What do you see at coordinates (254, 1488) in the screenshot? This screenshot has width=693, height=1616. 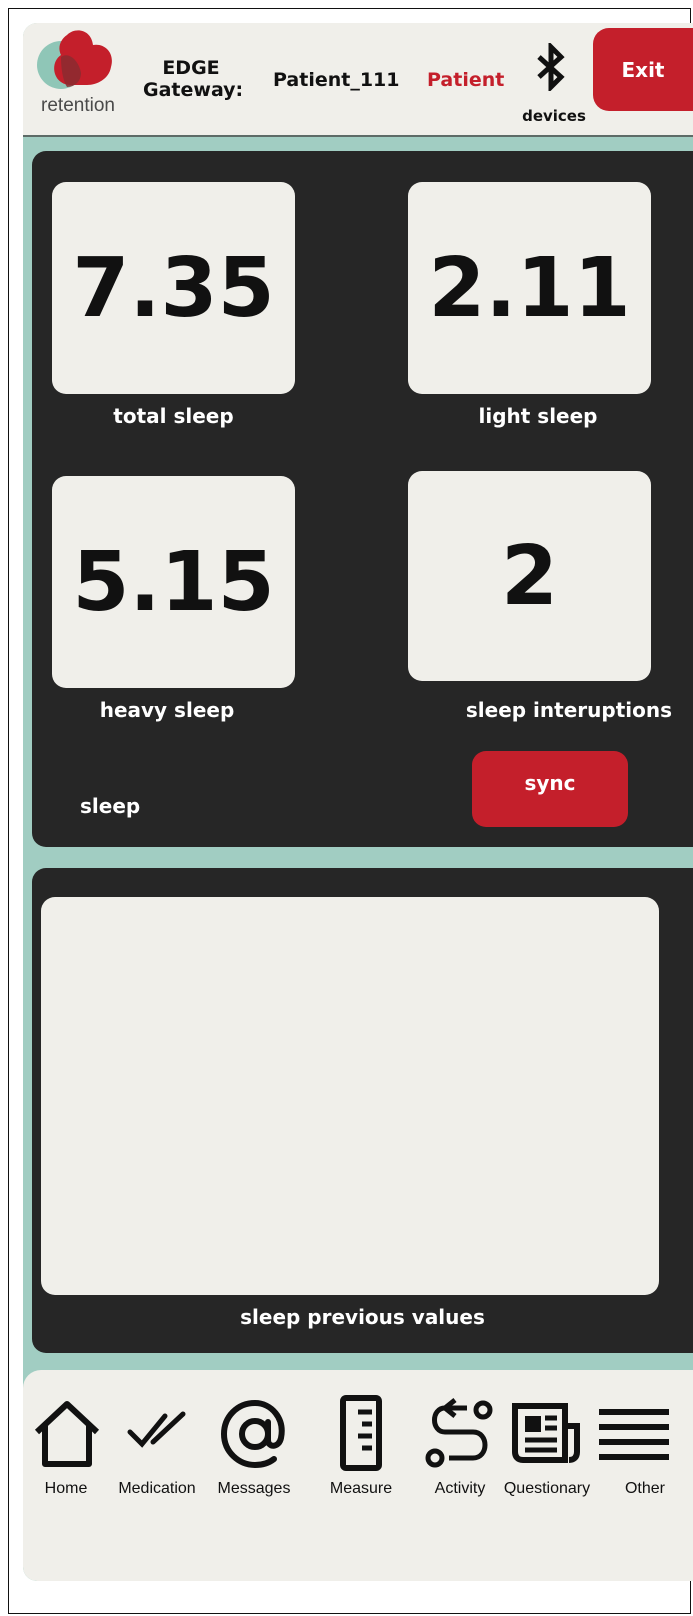 I see `nav-messages-label: Messages` at bounding box center [254, 1488].